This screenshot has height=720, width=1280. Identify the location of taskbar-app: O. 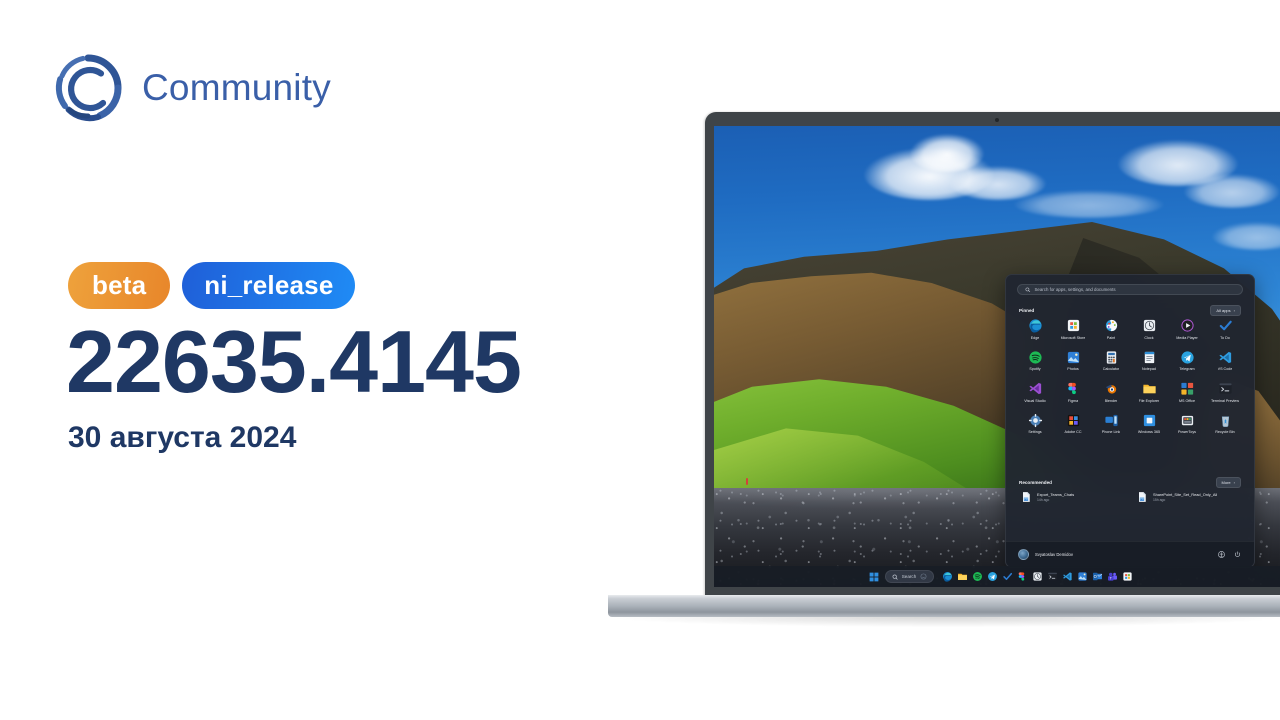
(1097, 576).